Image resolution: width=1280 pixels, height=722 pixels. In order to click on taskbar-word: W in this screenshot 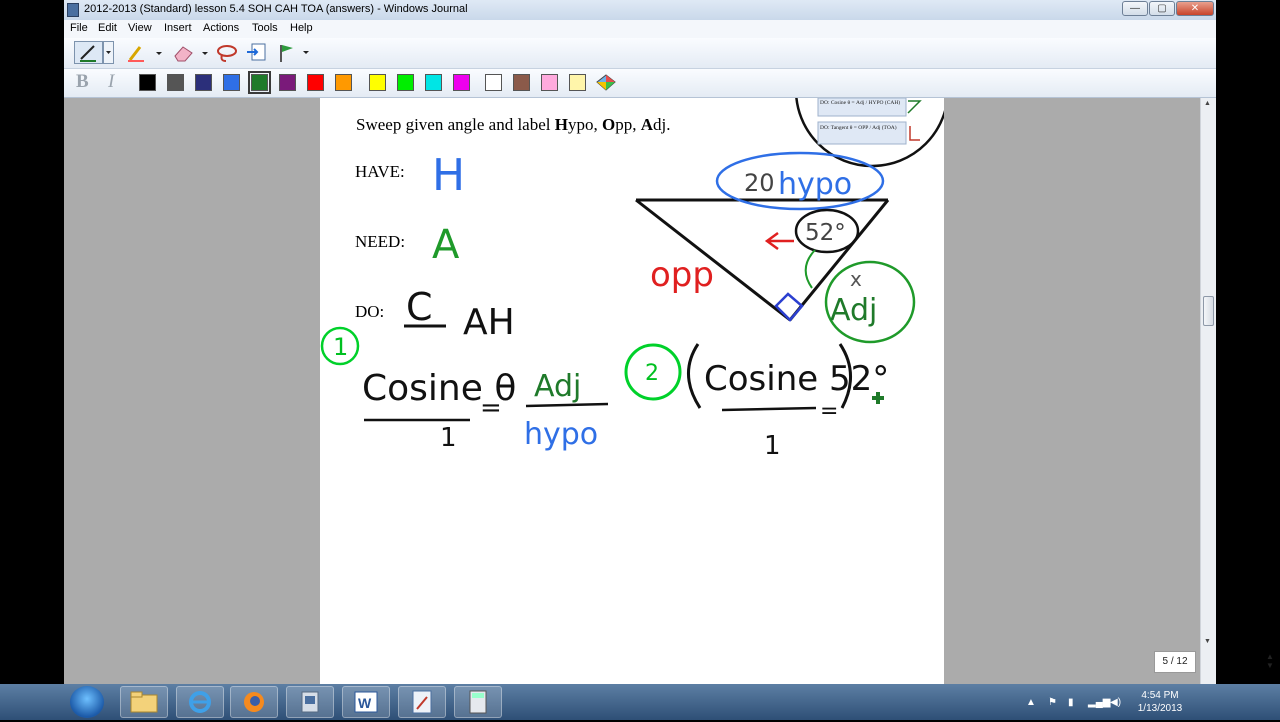, I will do `click(366, 702)`.